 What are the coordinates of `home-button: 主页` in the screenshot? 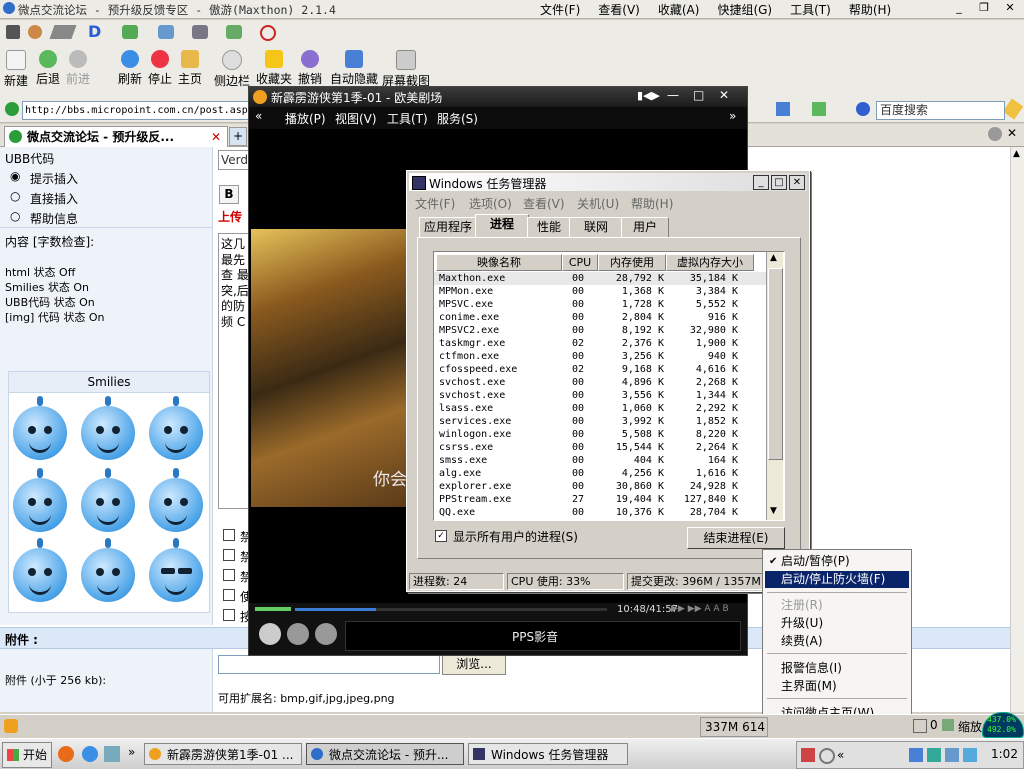 It's located at (190, 68).